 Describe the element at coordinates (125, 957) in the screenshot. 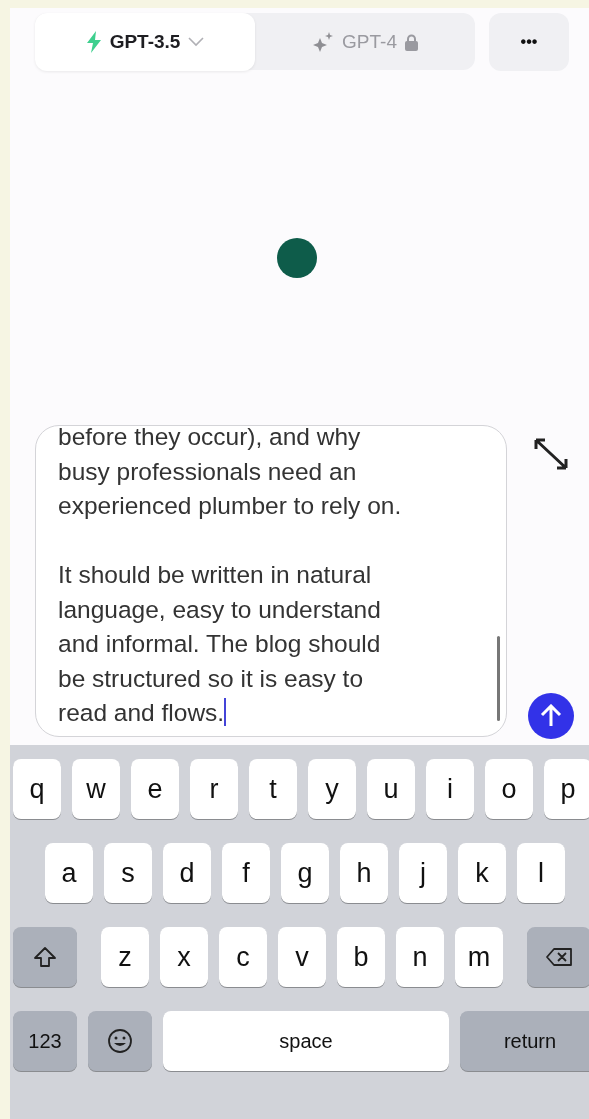

I see `letter-key: z` at that location.